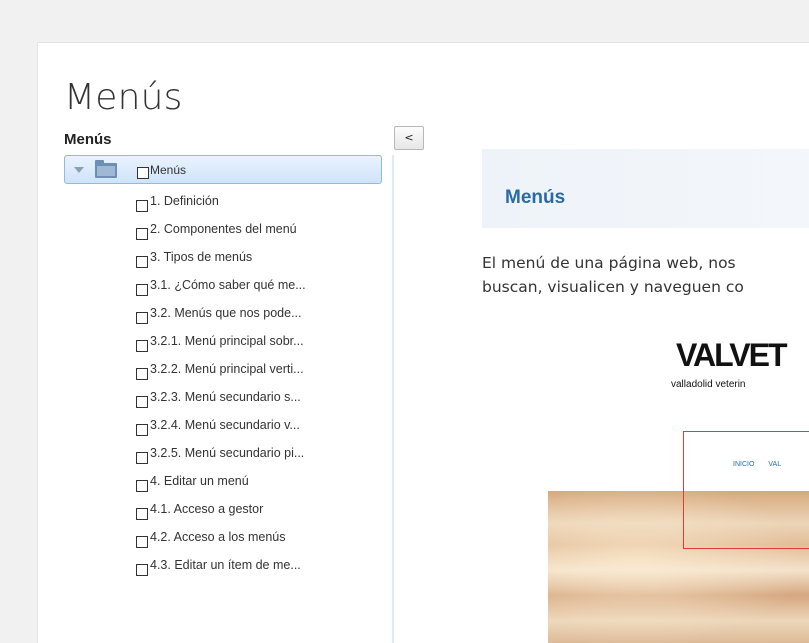 The width and height of the screenshot is (809, 643). What do you see at coordinates (708, 384) in the screenshot?
I see `logo-subtitle: valladolid veterin` at bounding box center [708, 384].